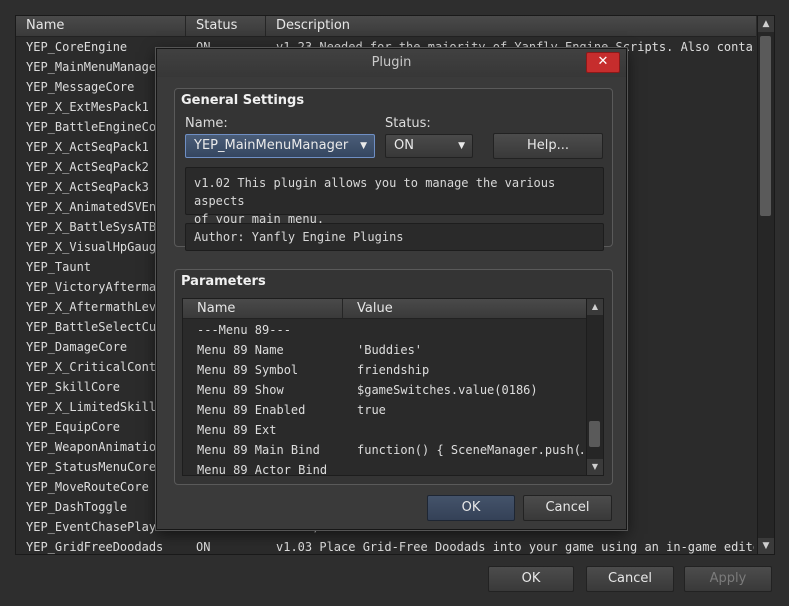 The height and width of the screenshot is (606, 789). What do you see at coordinates (95, 547) in the screenshot?
I see `plugin-name: YEP_GridFreeDoodads` at bounding box center [95, 547].